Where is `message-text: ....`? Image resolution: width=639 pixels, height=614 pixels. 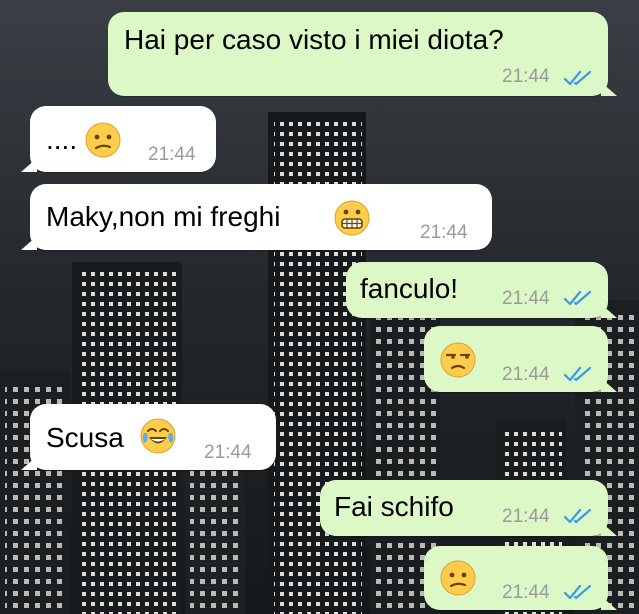
message-text: .... is located at coordinates (62, 139).